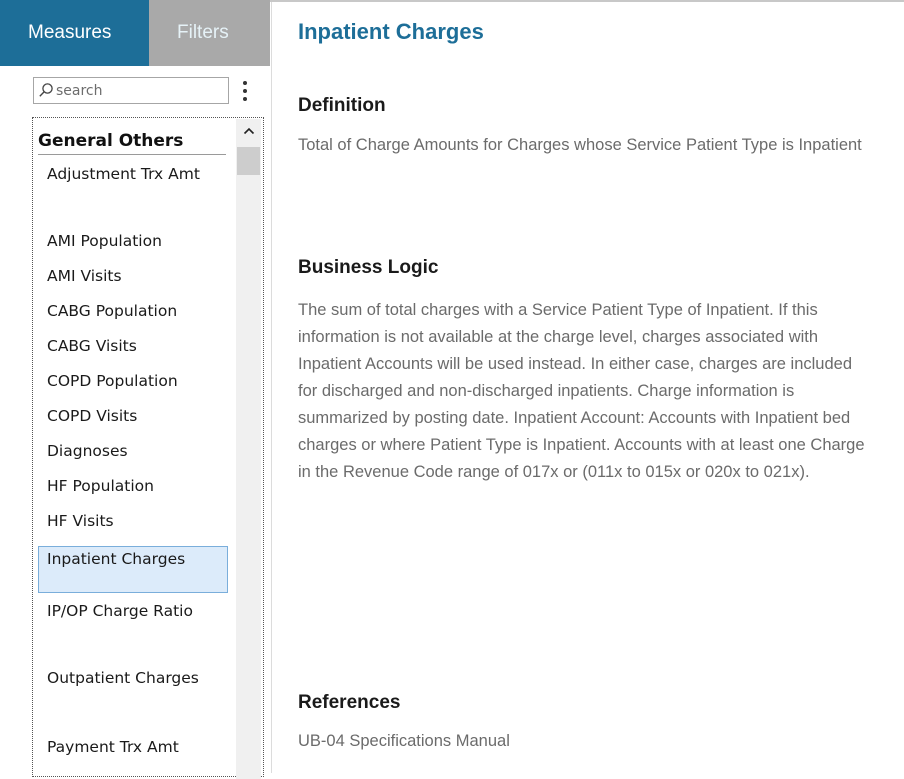  What do you see at coordinates (245, 91) in the screenshot?
I see `kebab-menu-icon` at bounding box center [245, 91].